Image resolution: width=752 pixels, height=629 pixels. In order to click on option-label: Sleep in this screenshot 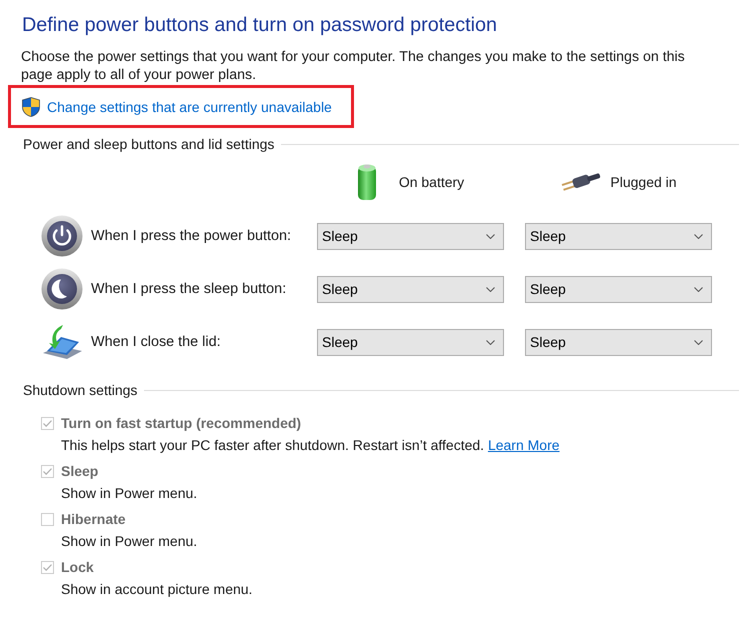, I will do `click(79, 471)`.